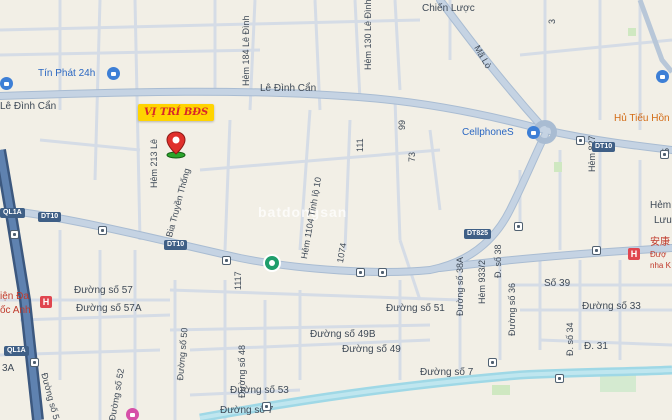 This screenshot has width=672, height=420. Describe the element at coordinates (402, 124) in the screenshot. I see `street-label-99: 99` at that location.